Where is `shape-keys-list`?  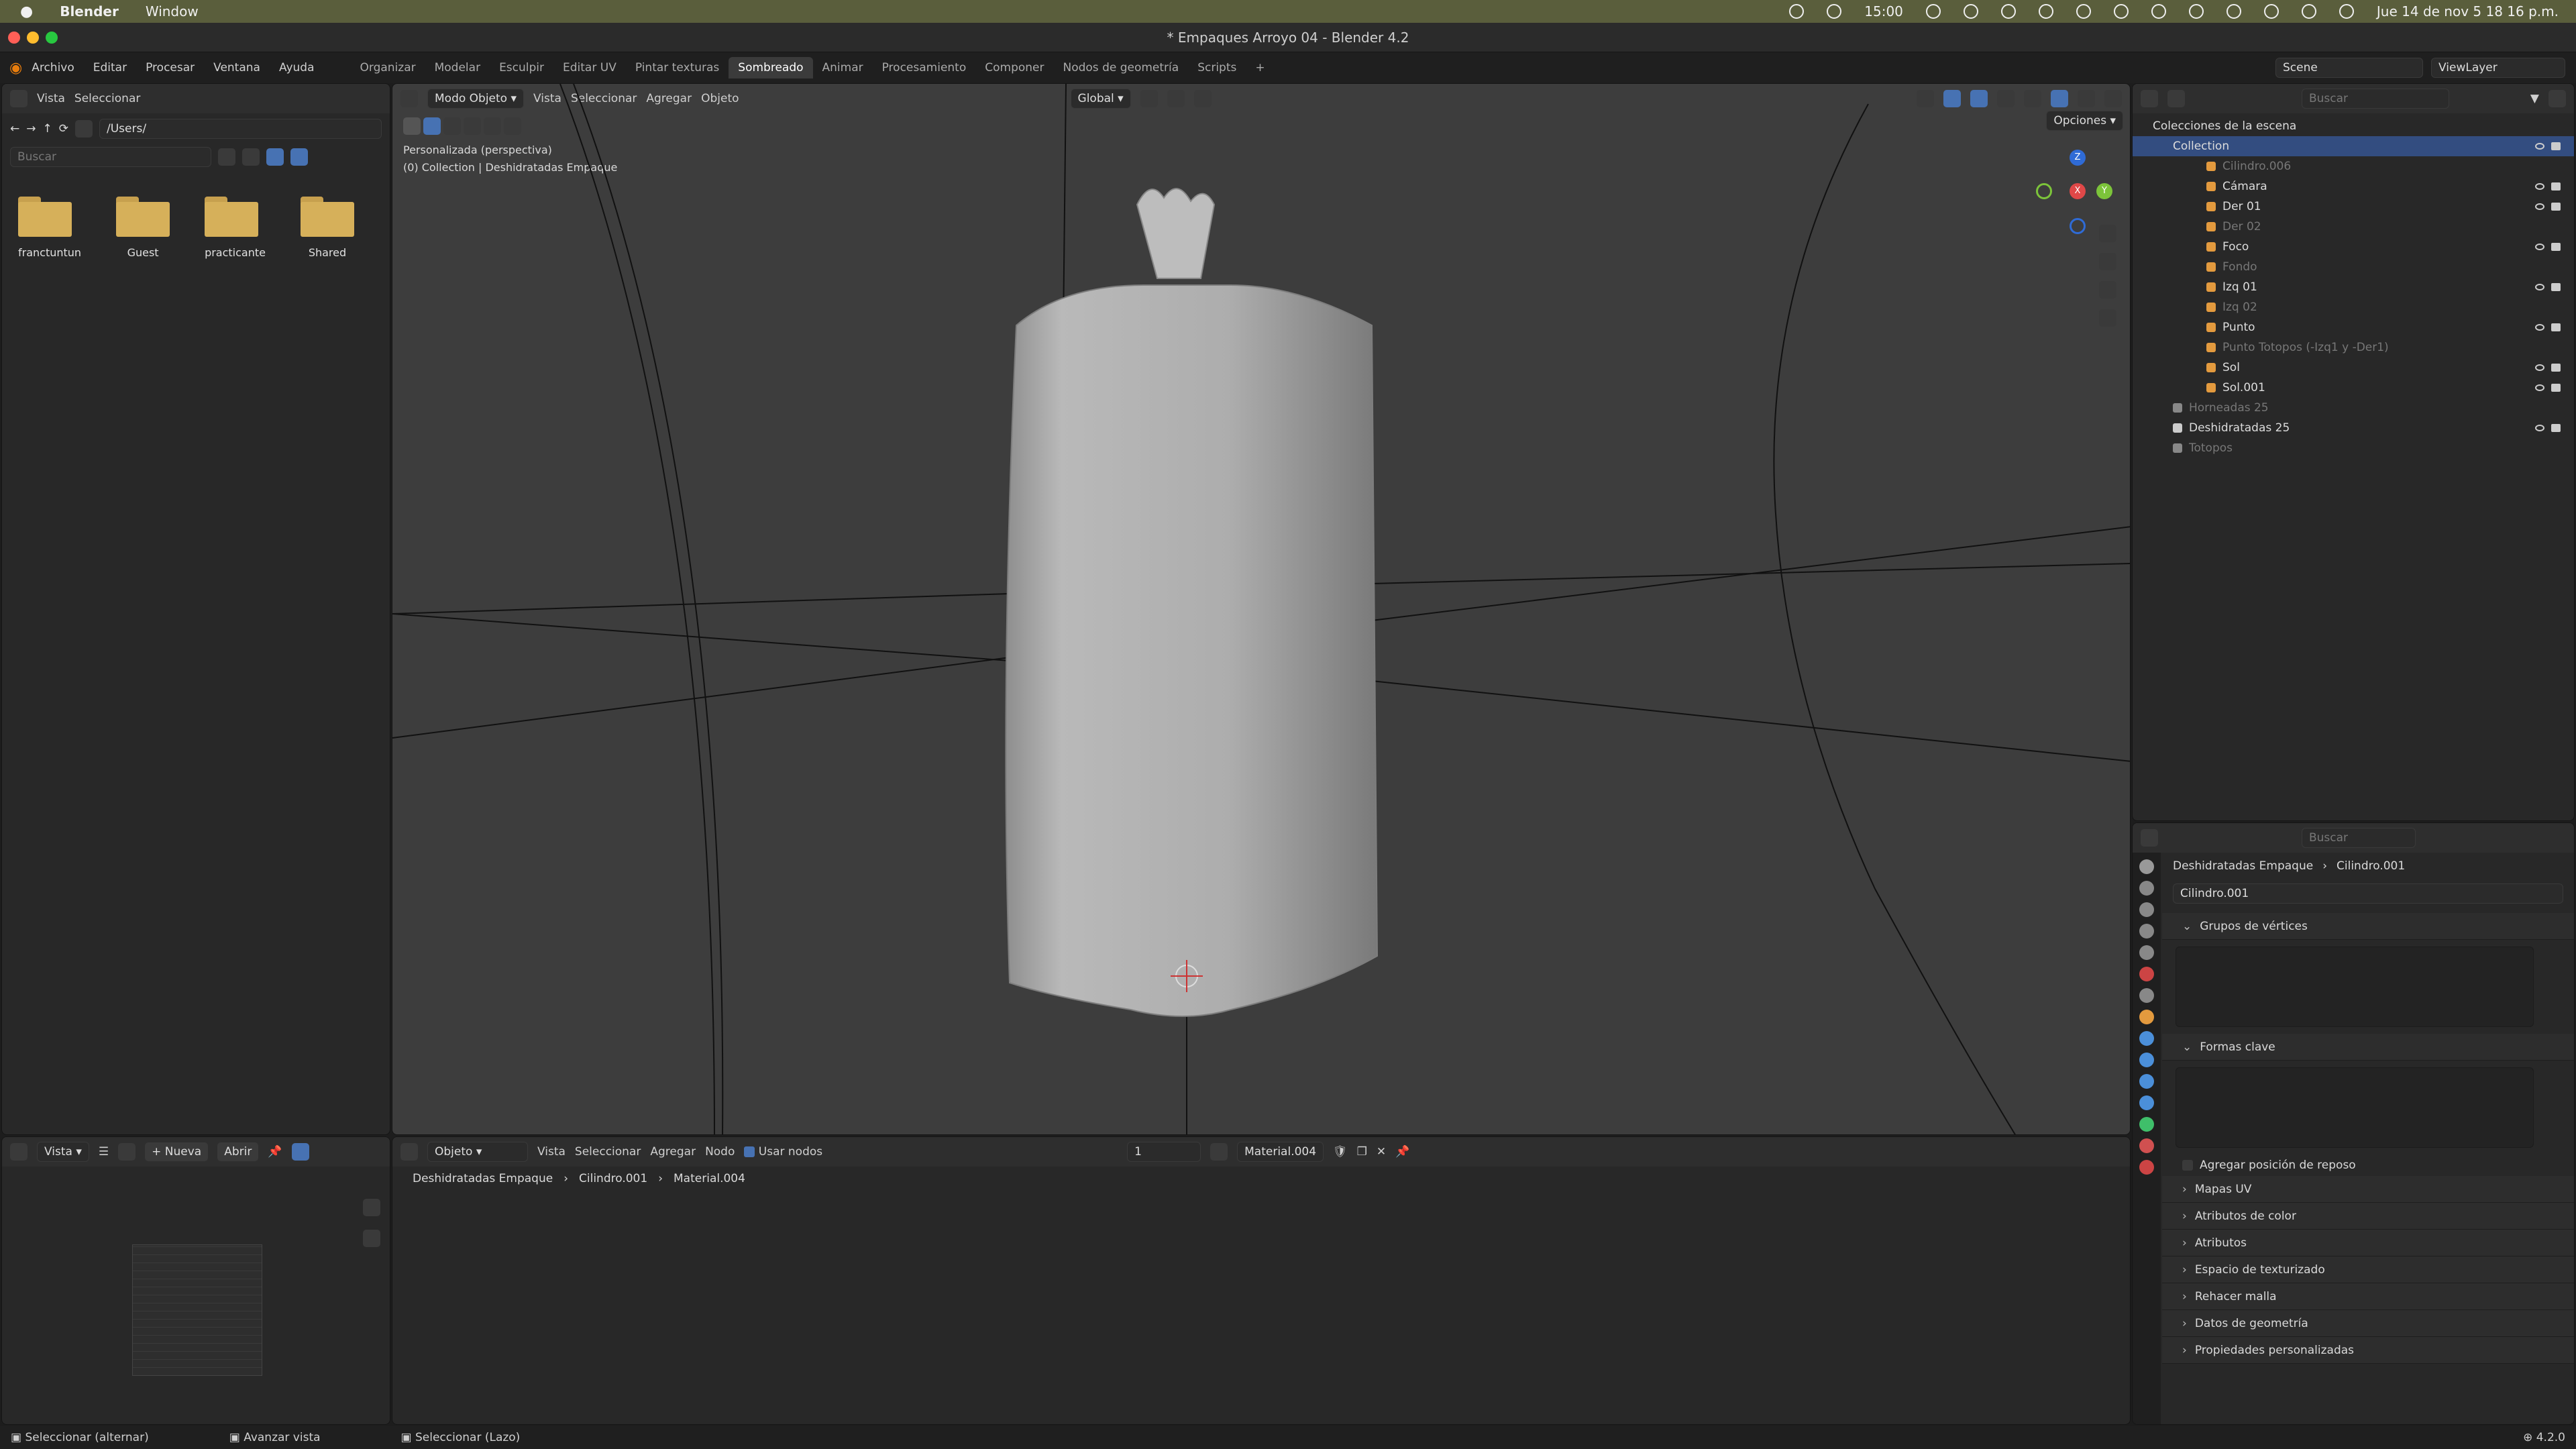 shape-keys-list is located at coordinates (2355, 1107).